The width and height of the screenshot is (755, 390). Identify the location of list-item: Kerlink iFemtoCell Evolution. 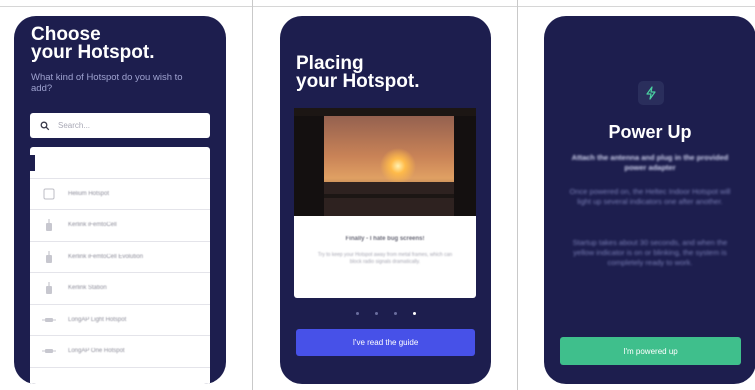
(120, 257).